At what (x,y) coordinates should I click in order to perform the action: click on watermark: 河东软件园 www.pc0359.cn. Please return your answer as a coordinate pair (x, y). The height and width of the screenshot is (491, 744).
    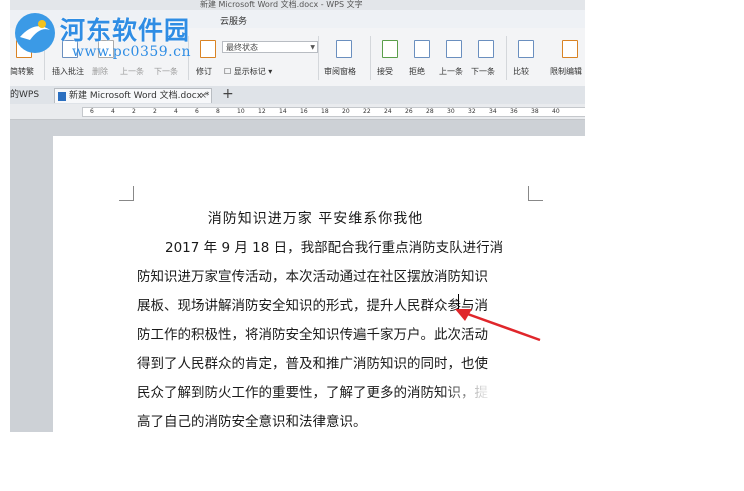
    Looking at the image, I should click on (110, 40).